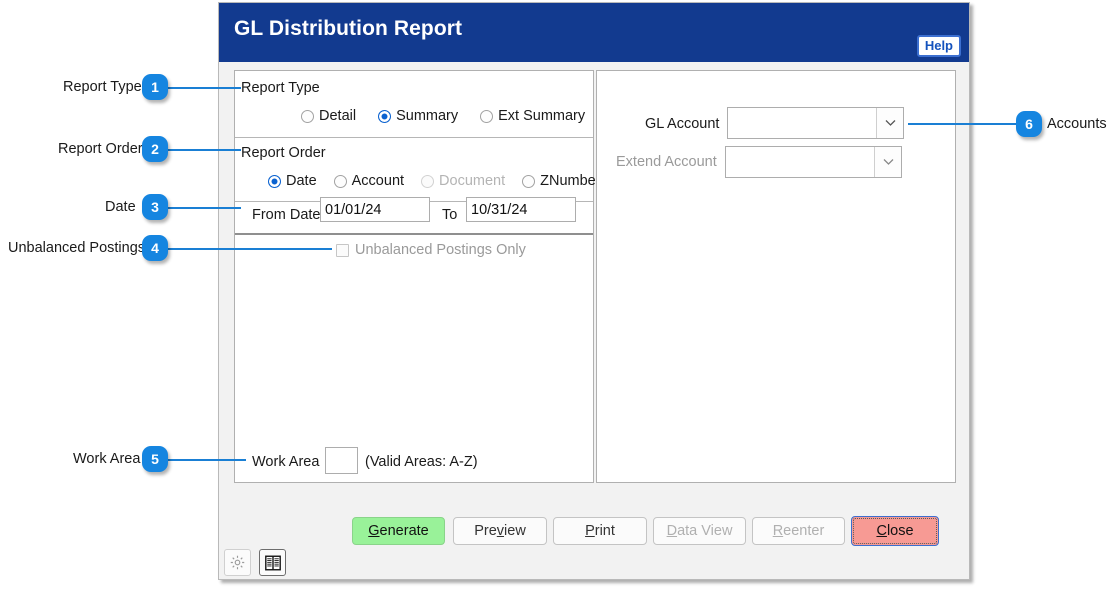 The width and height of the screenshot is (1118, 589). What do you see at coordinates (77, 248) in the screenshot?
I see `callout-label-4: Unbalanced Postings` at bounding box center [77, 248].